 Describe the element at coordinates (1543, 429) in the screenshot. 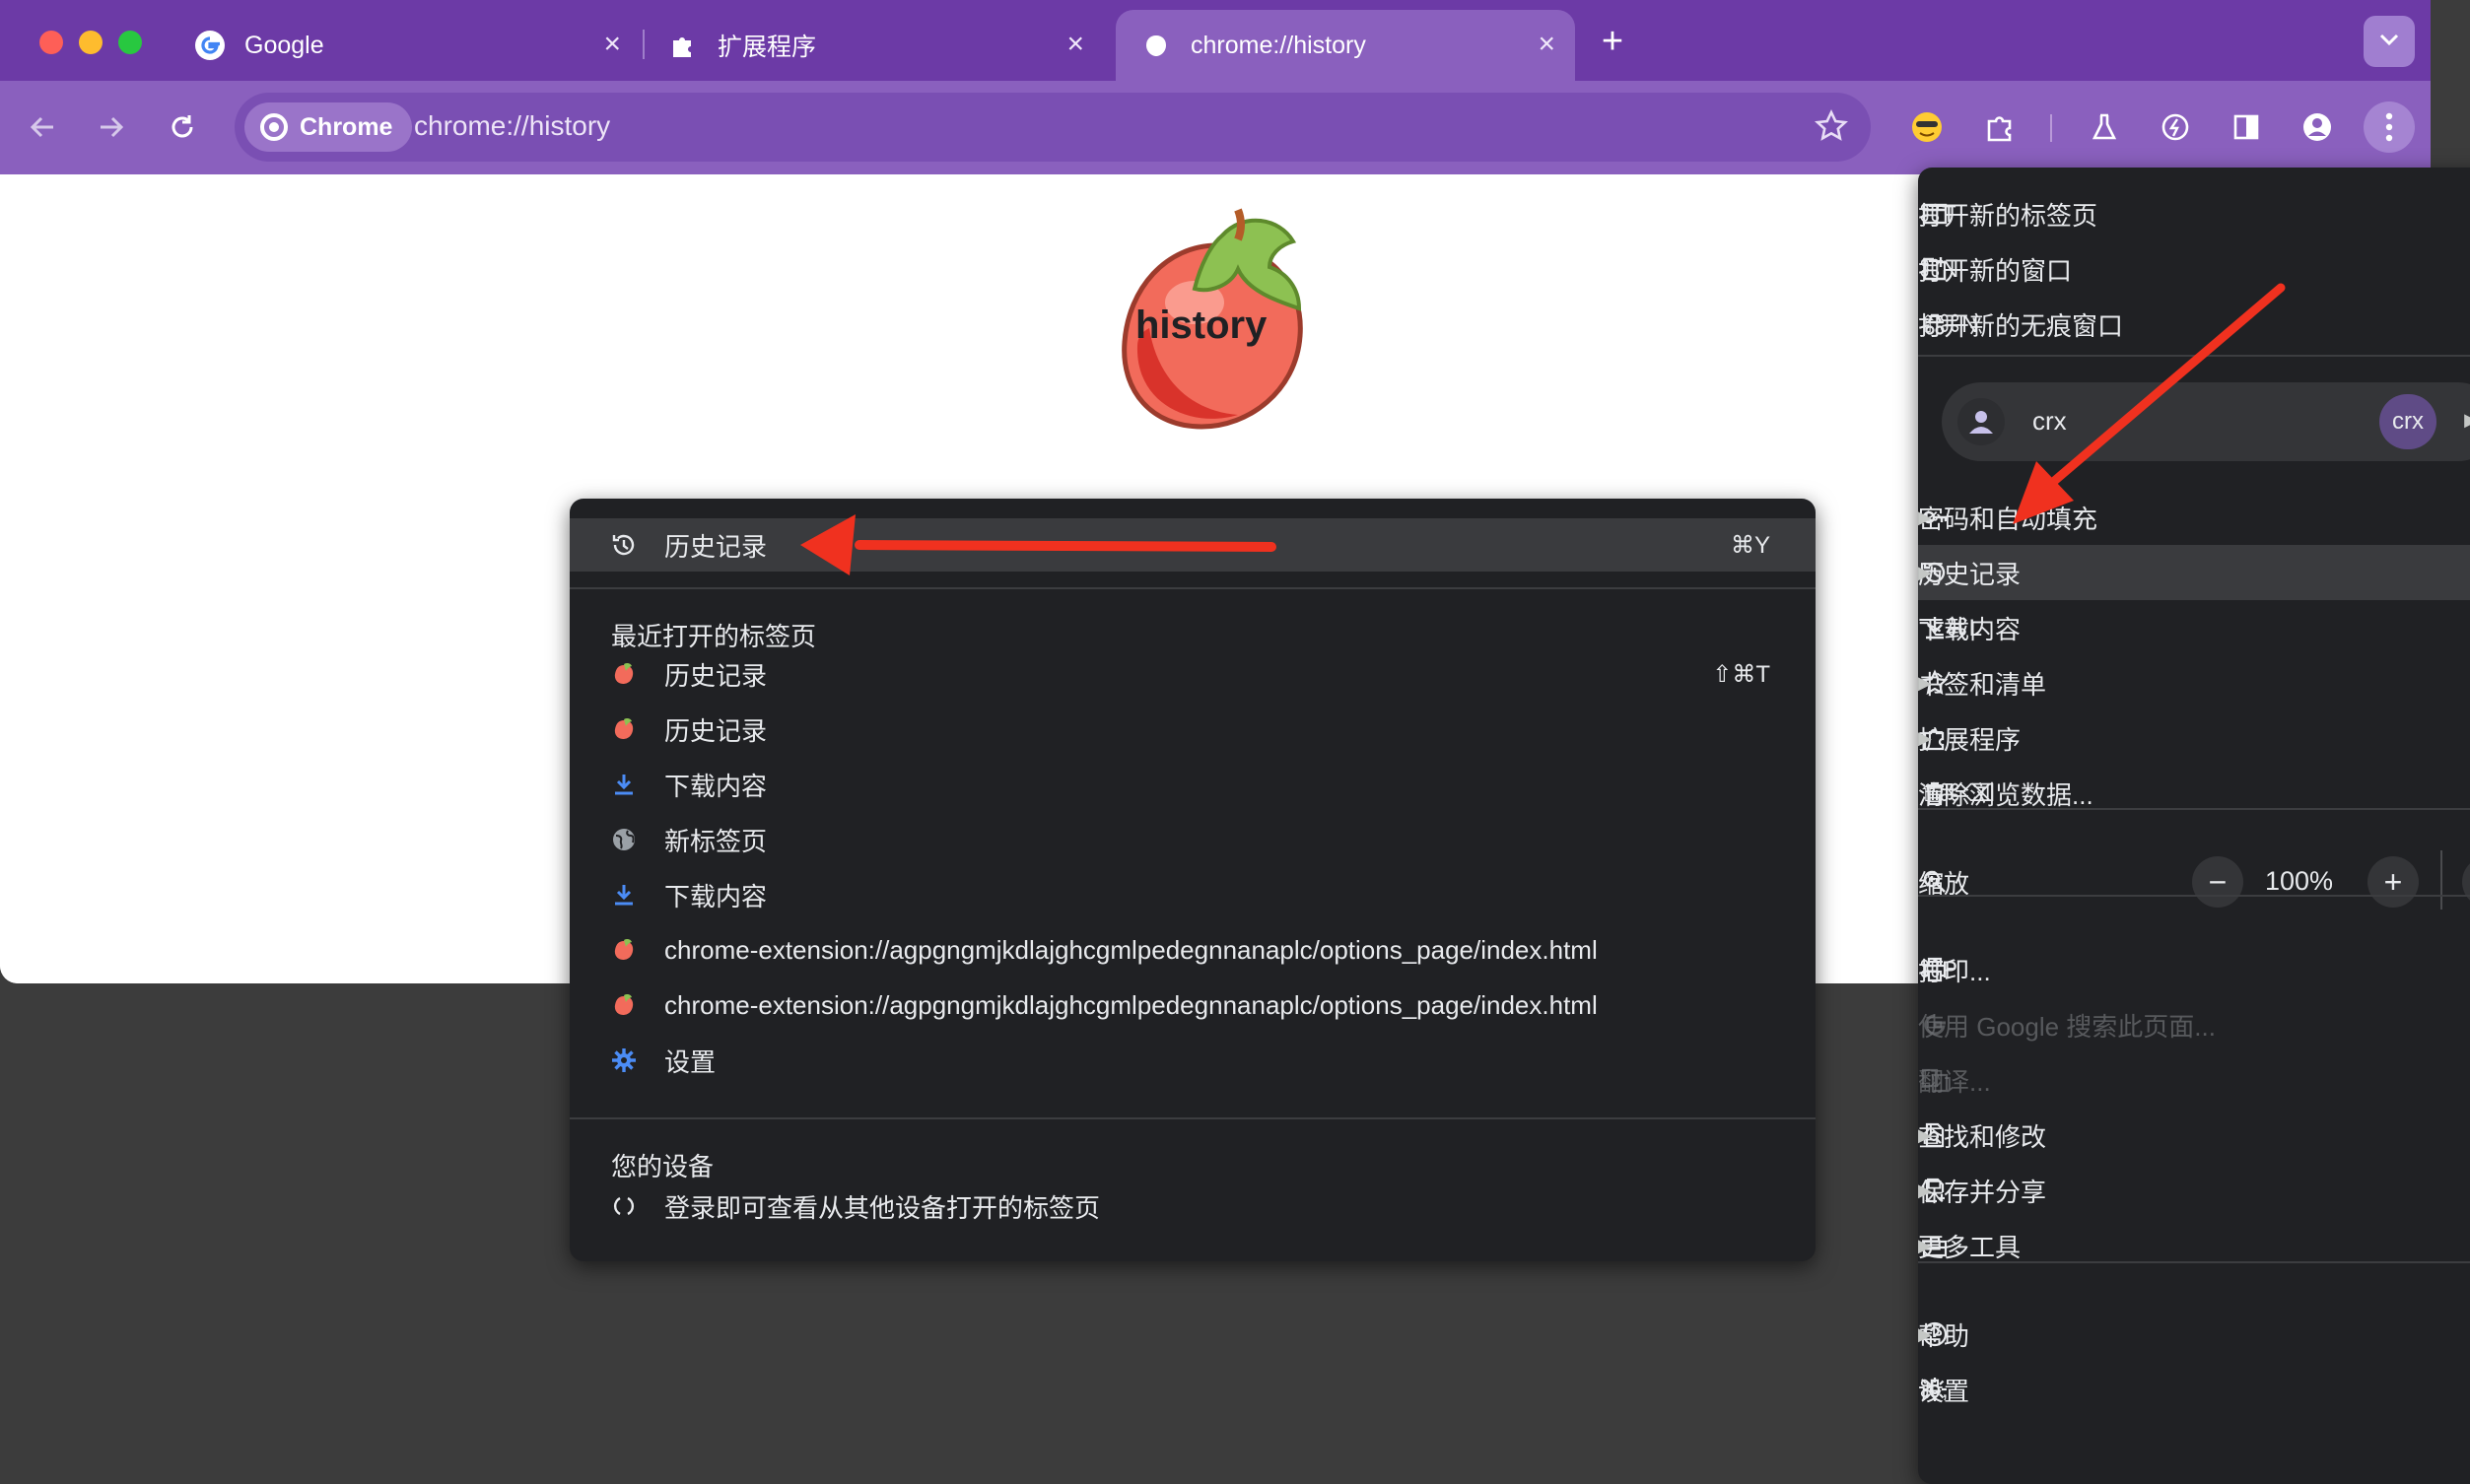

I see `annotation-arrows` at that location.